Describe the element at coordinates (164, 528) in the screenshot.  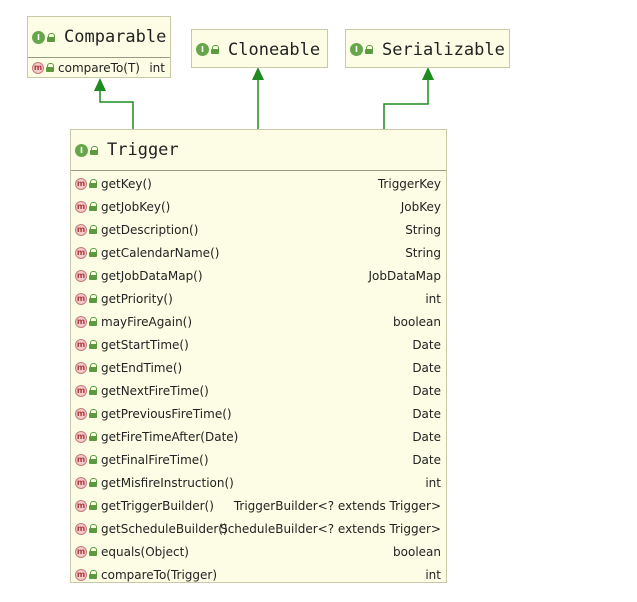
I see `method-name: getScheduleBuilder()` at that location.